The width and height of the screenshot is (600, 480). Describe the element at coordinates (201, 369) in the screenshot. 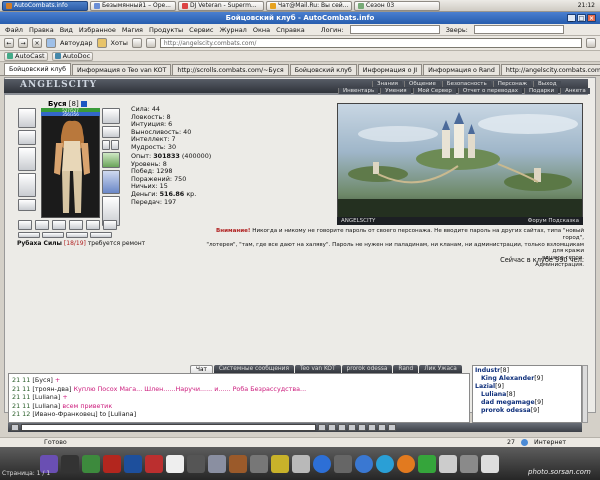

I see `chat-tab-main: Чат` at that location.